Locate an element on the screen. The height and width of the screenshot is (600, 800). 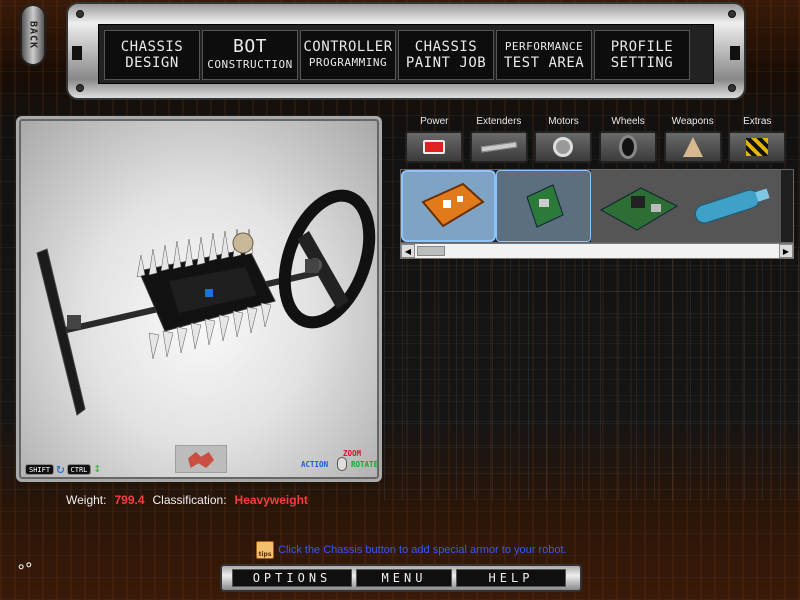
back-button: BACK is located at coordinates (33, 35).